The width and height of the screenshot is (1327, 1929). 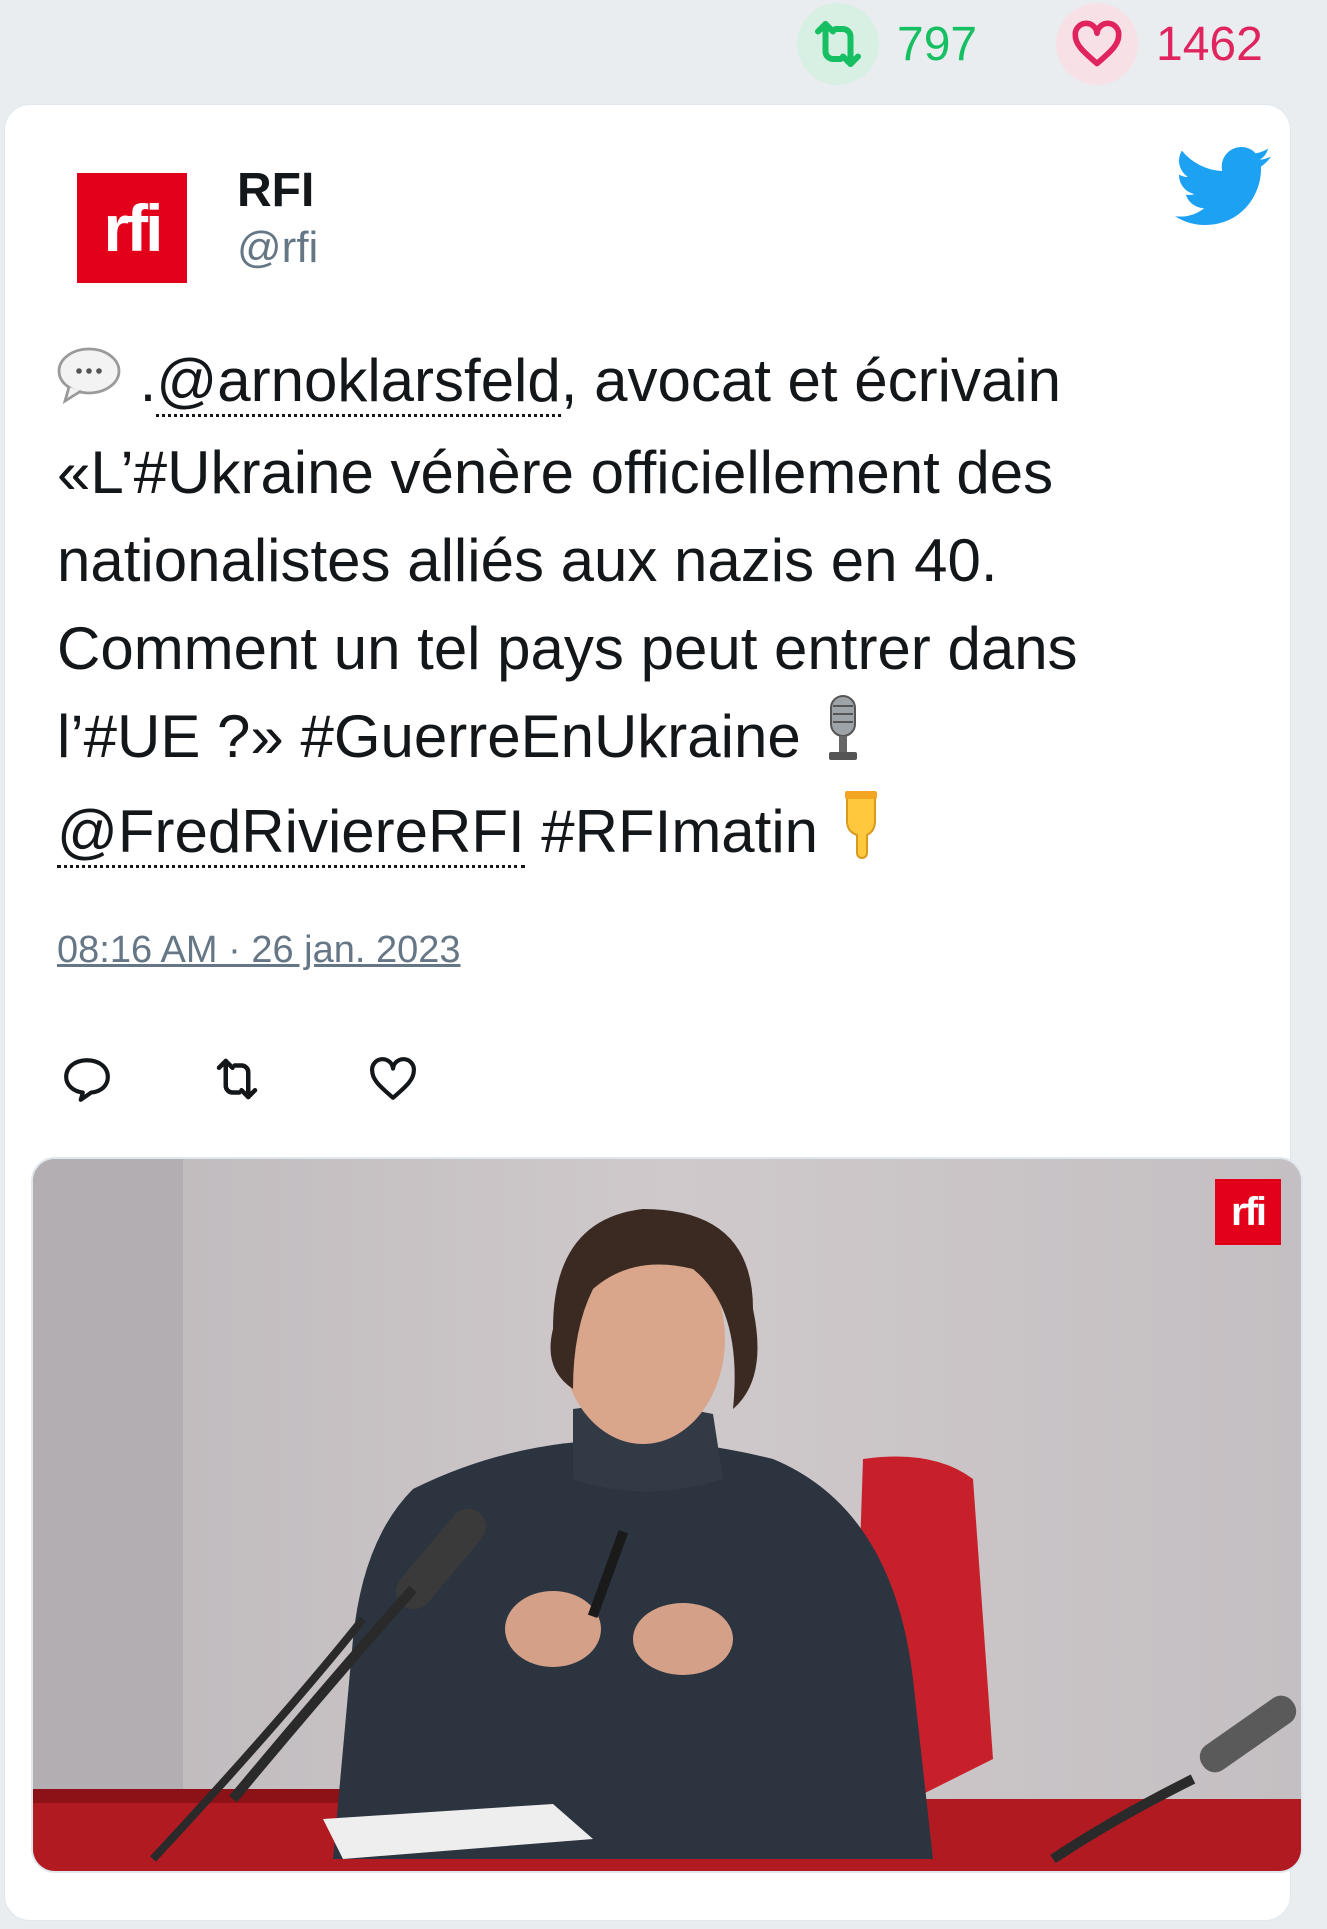 What do you see at coordinates (1209, 44) in the screenshot?
I see `like-count: 1462` at bounding box center [1209, 44].